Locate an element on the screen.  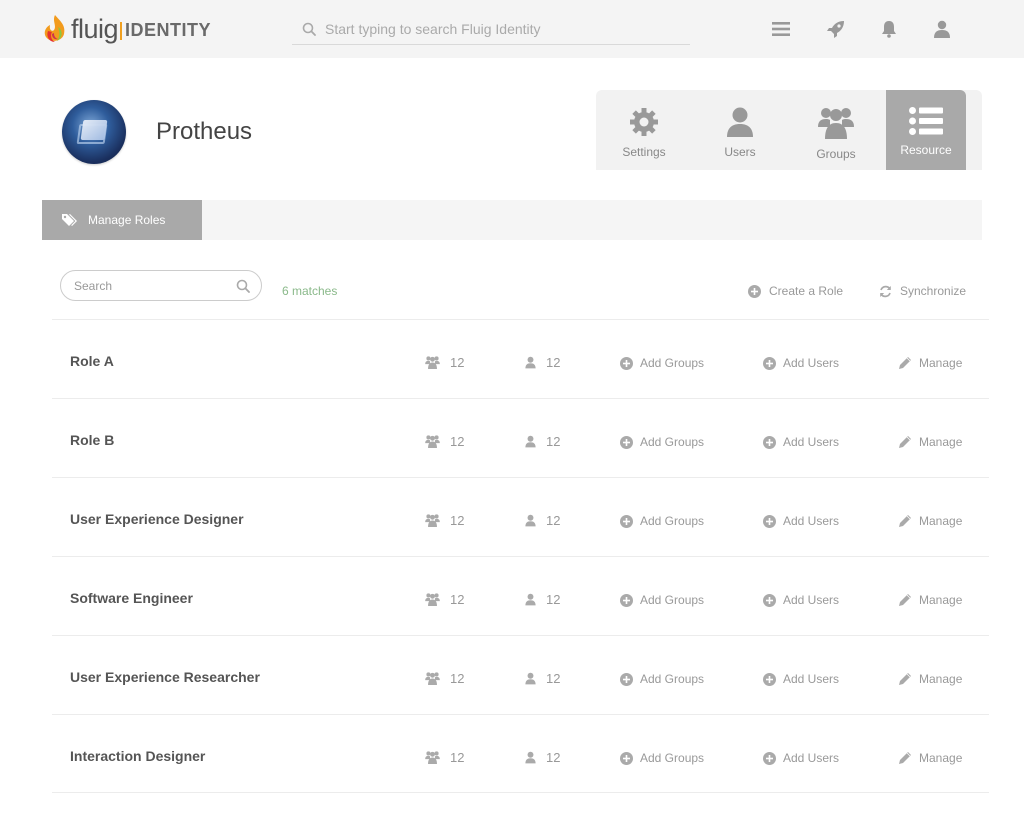
create-role-button: Create a Role is located at coordinates (795, 291).